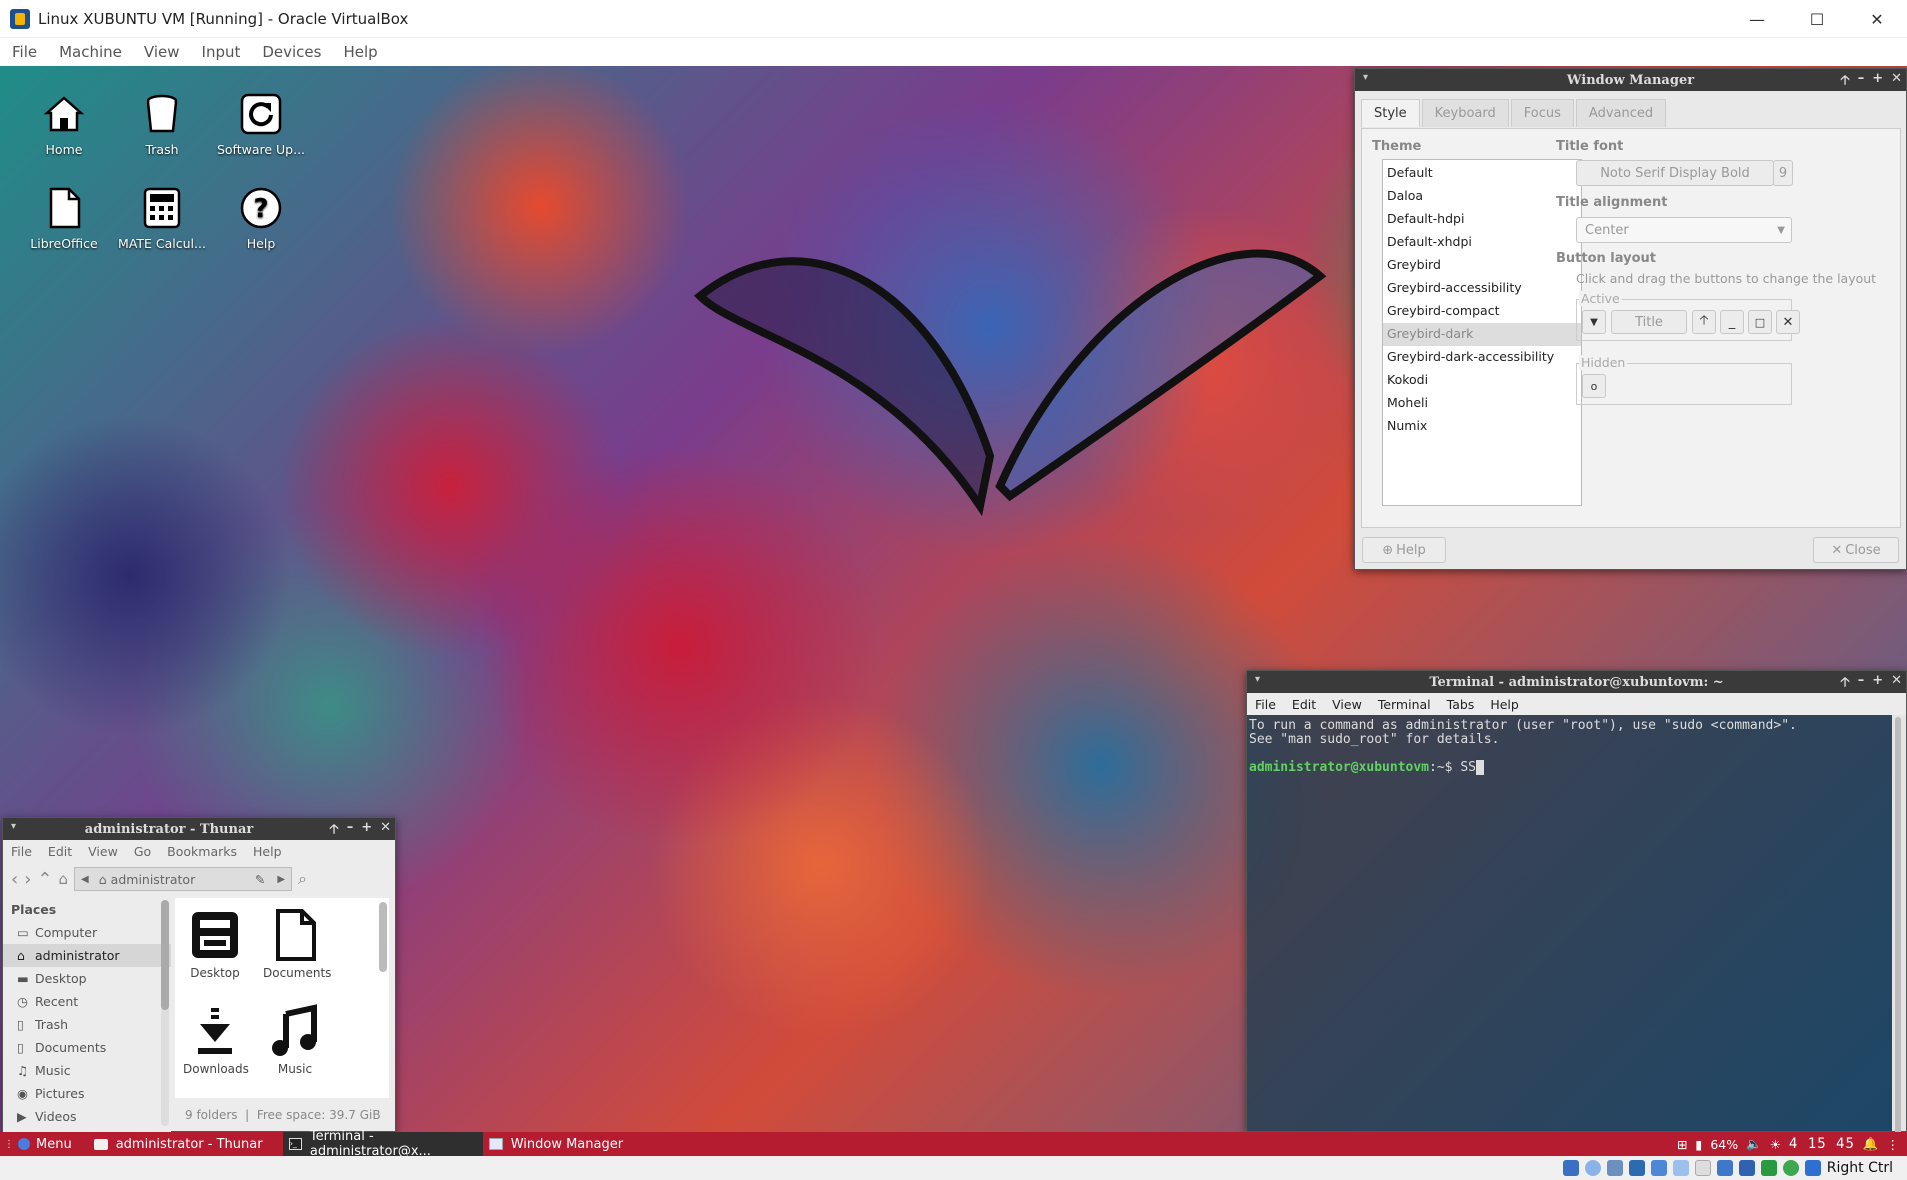 This screenshot has width=1907, height=1180. Describe the element at coordinates (1636, 1168) in the screenshot. I see `network-adapter-icon` at that location.